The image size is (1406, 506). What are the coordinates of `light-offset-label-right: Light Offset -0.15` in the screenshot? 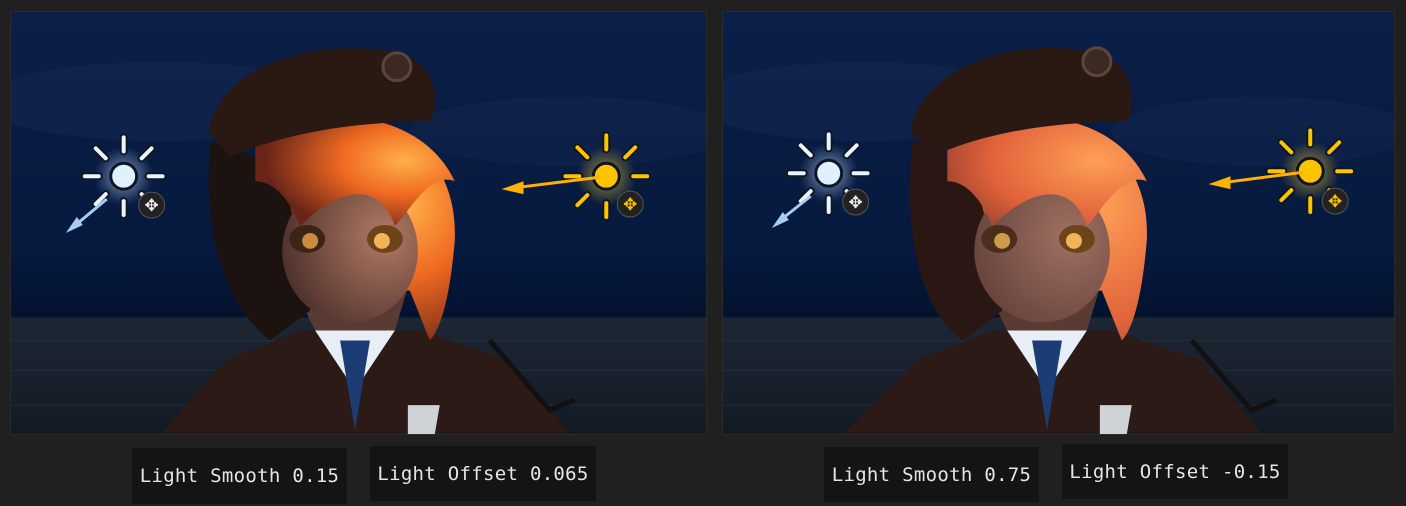 It's located at (1175, 471).